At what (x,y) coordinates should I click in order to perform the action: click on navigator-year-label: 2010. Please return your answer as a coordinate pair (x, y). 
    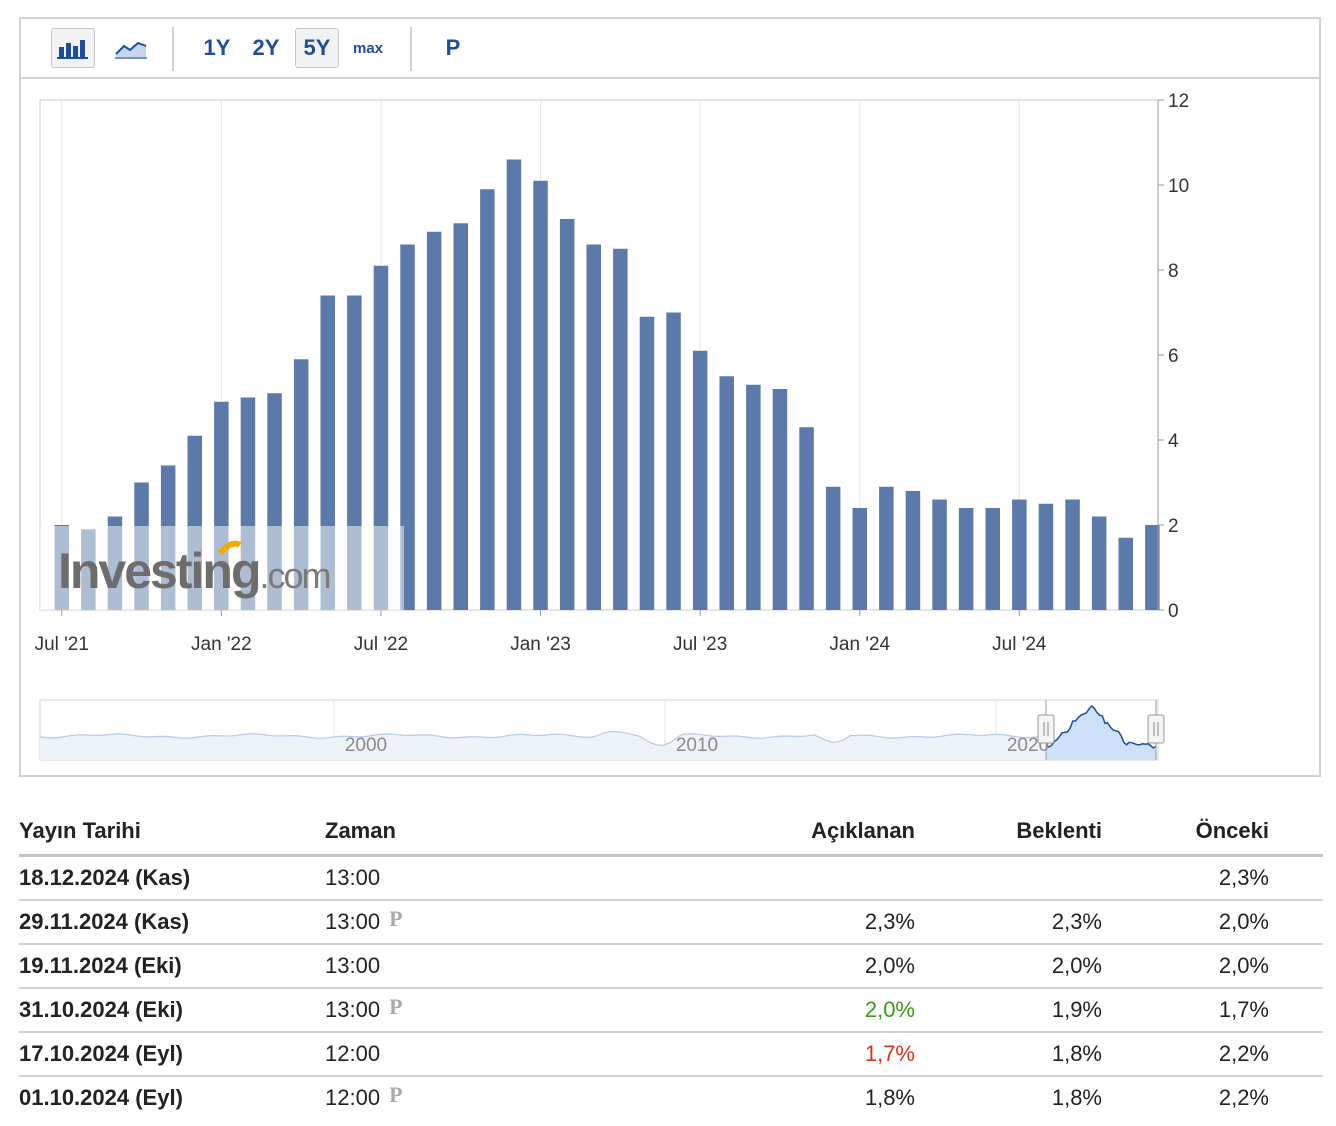
    Looking at the image, I should click on (697, 745).